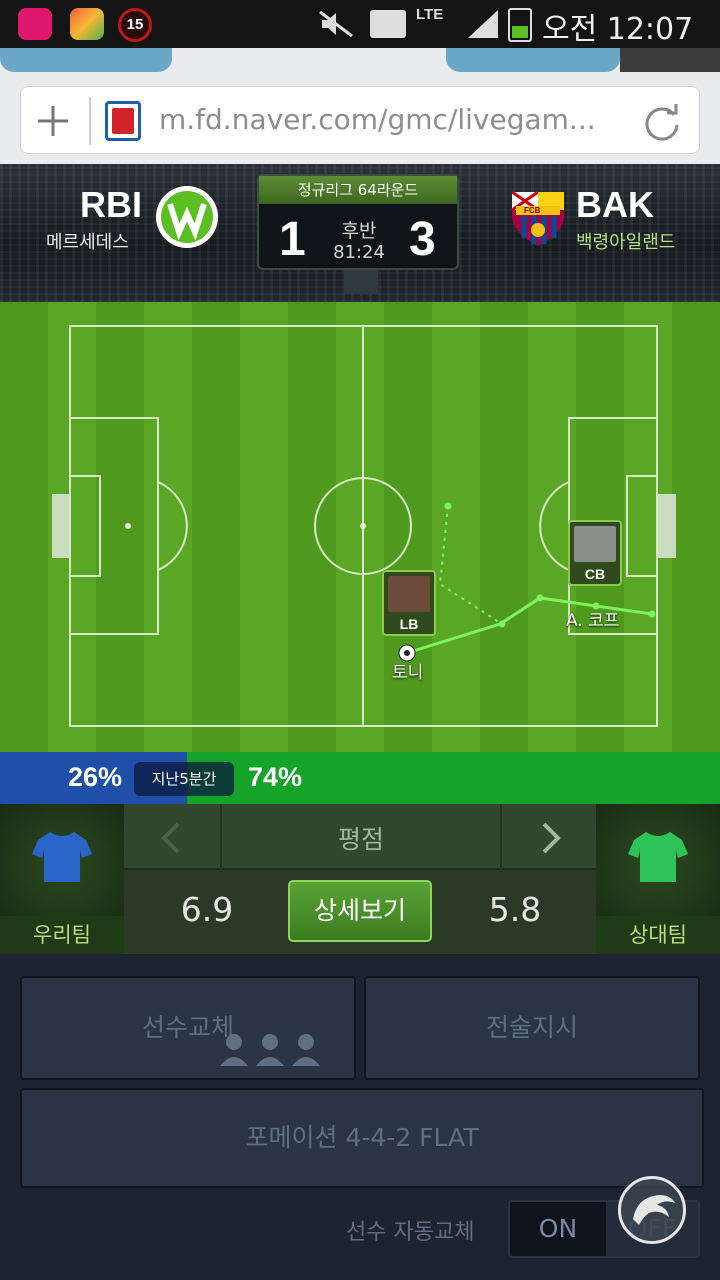 This screenshot has height=1280, width=720. I want to click on mute-icon, so click(336, 24).